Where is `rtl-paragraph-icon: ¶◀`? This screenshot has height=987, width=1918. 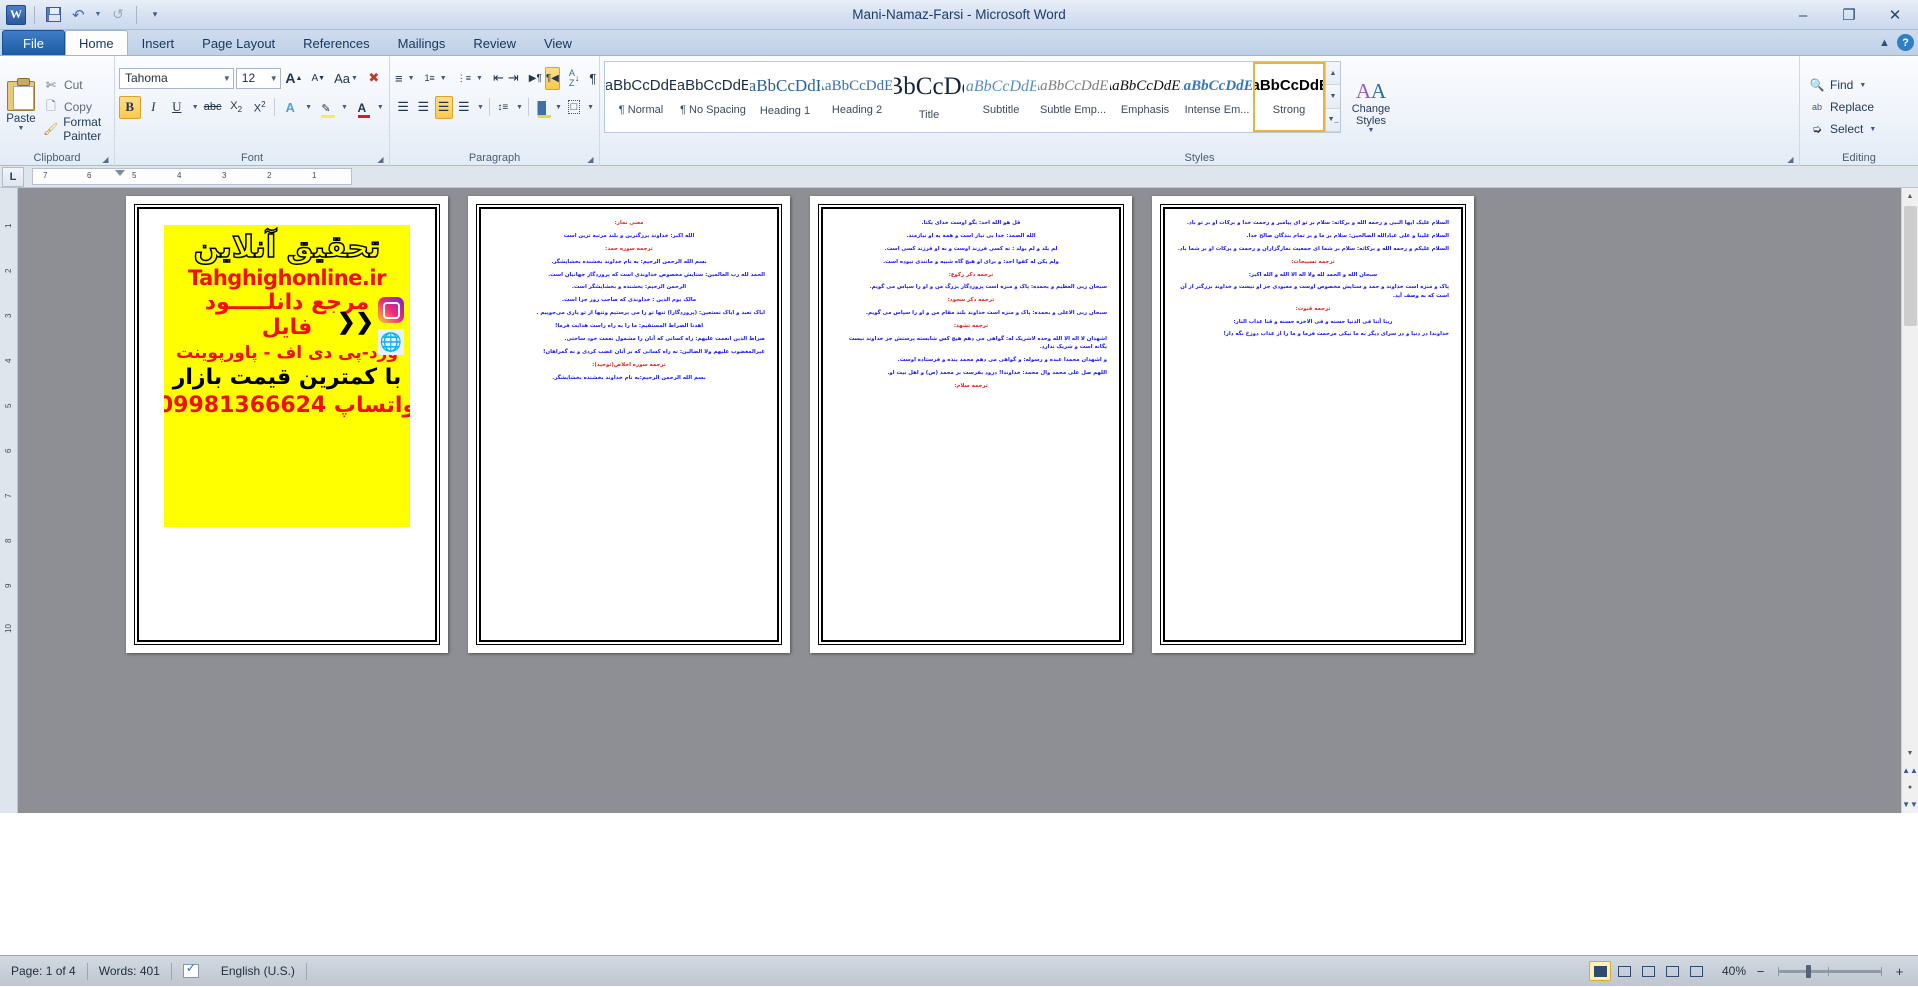
rtl-paragraph-icon: ¶◀ is located at coordinates (552, 78).